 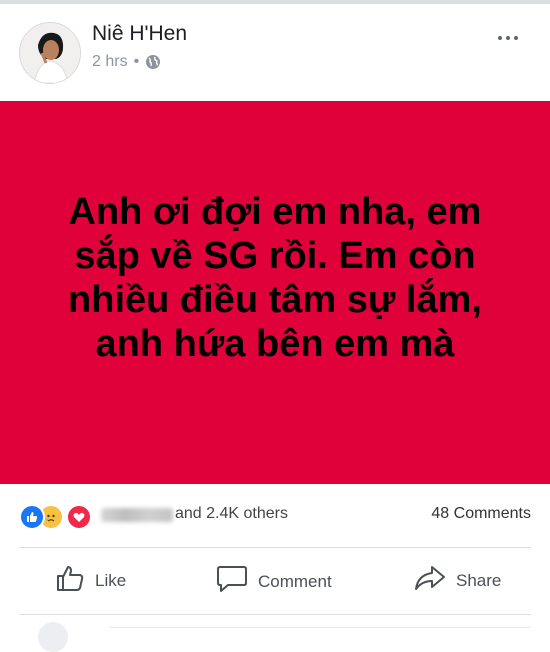 What do you see at coordinates (153, 62) in the screenshot?
I see `globe-icon` at bounding box center [153, 62].